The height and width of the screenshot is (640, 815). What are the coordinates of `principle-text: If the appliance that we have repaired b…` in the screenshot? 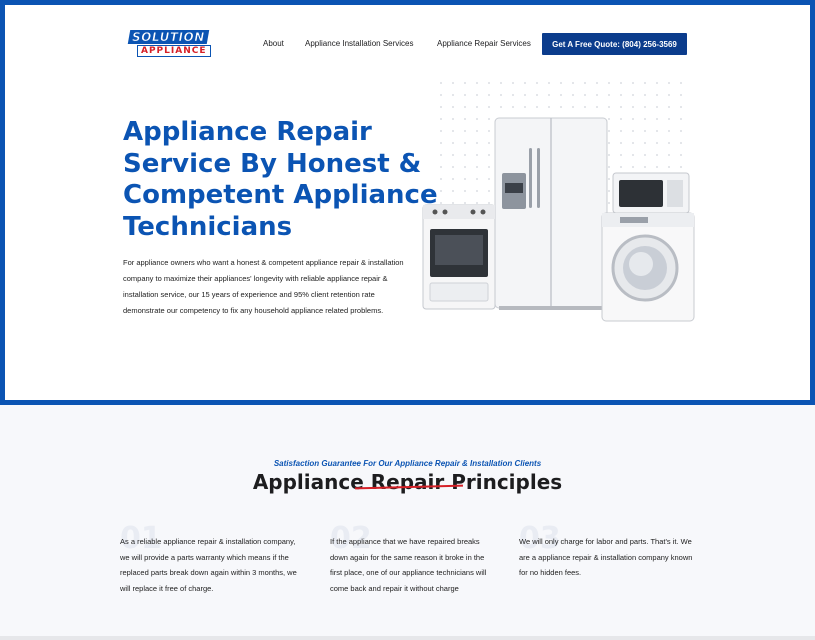 It's located at (408, 565).